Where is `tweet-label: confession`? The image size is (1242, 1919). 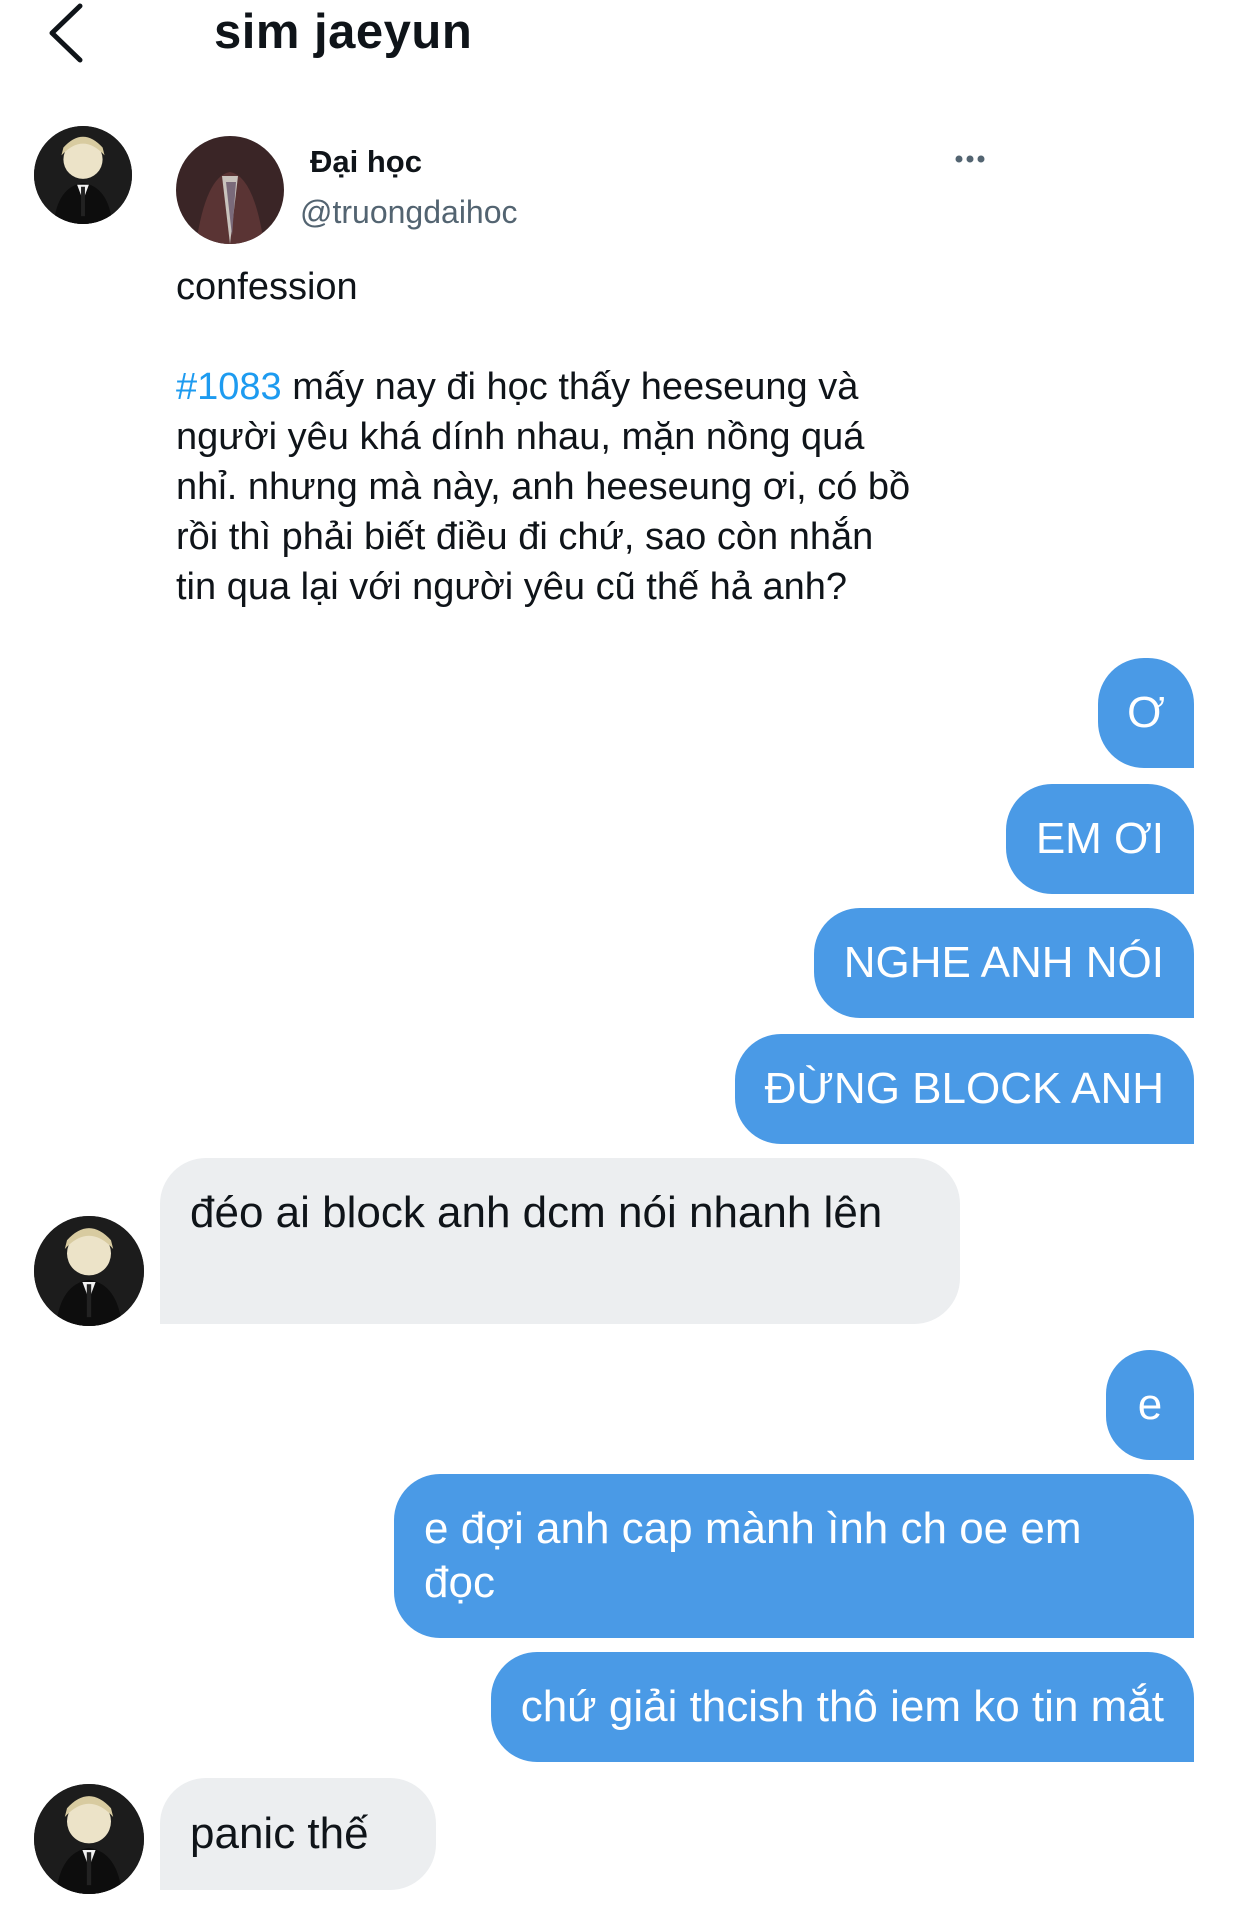
tweet-label: confession is located at coordinates (267, 287).